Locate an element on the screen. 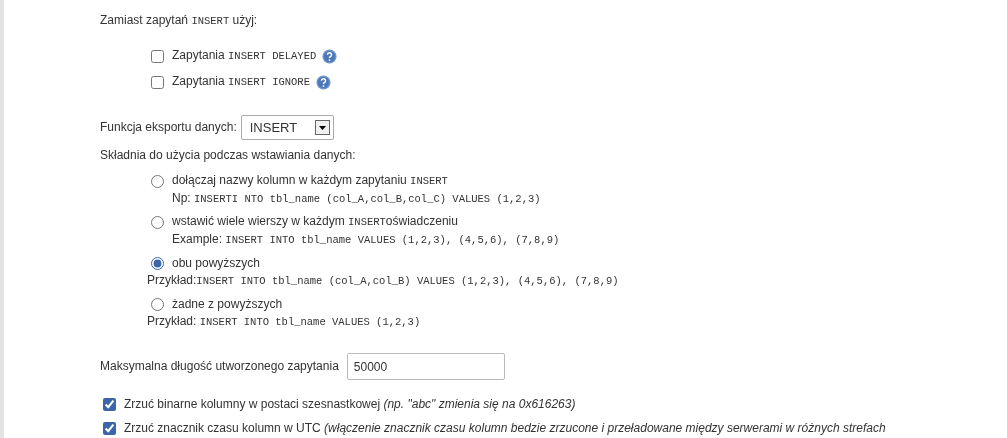  checkbox-label: Zrzuć binarne kolumny w postaci szesnastkowej (np. "abc" zmienia się na 0x616263) is located at coordinates (350, 404).